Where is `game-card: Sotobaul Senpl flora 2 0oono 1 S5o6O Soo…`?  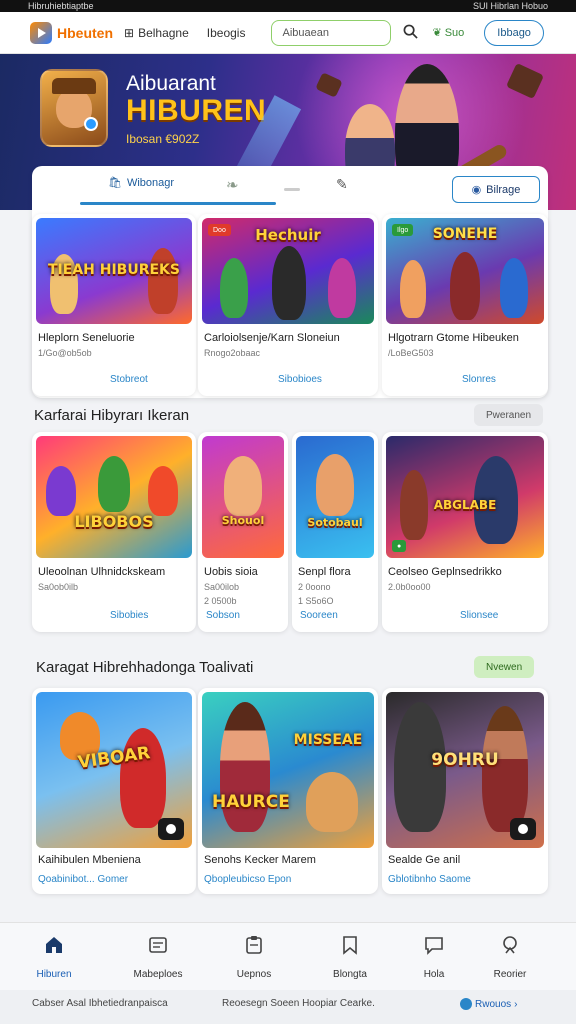 game-card: Sotobaul Senpl flora 2 0oono 1 S5o6O Soo… is located at coordinates (335, 532).